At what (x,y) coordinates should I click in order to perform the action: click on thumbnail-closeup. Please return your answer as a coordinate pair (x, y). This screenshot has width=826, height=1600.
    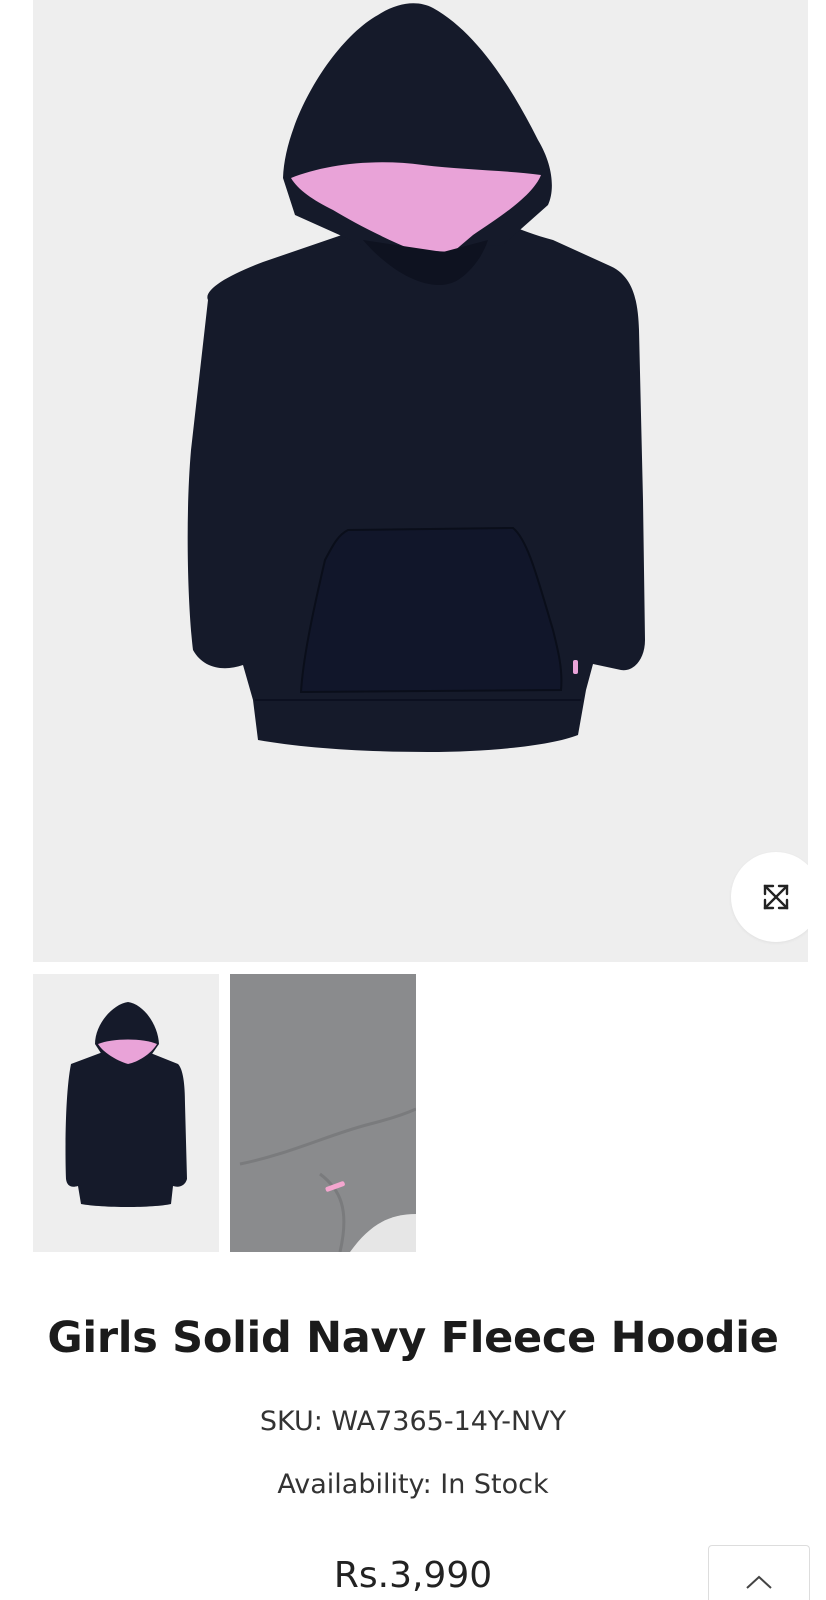
    Looking at the image, I should click on (323, 1113).